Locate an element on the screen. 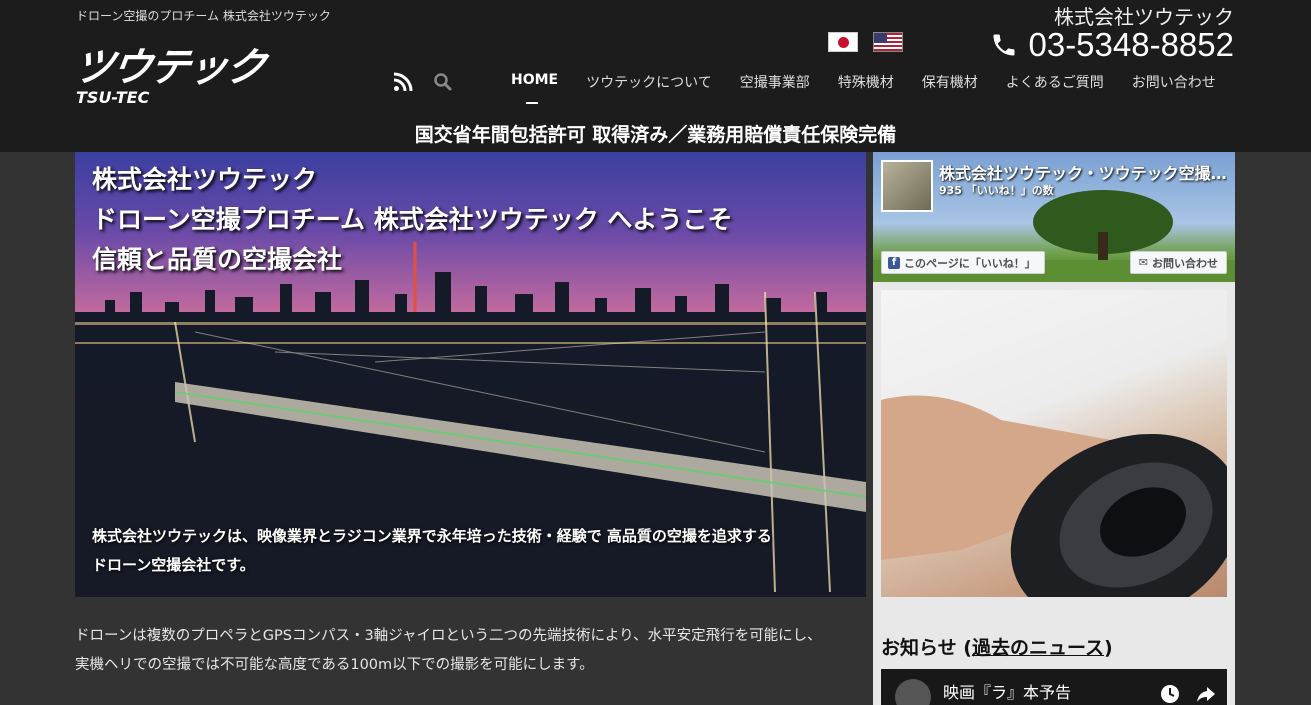  hero-title-line-2: ドローン空撮プロチーム 株式会社ツウテック へようこそ is located at coordinates (412, 219).